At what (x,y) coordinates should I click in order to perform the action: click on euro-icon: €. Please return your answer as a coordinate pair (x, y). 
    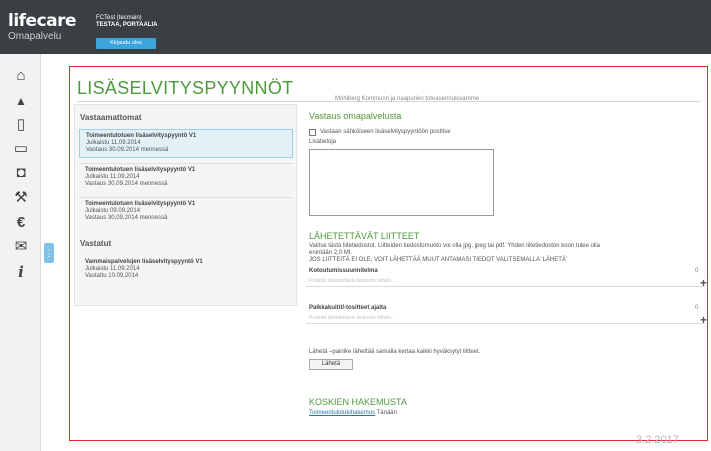
    Looking at the image, I should click on (21, 223).